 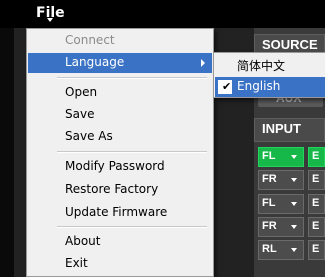 What do you see at coordinates (50, 20) in the screenshot?
I see `caret-down-icon` at bounding box center [50, 20].